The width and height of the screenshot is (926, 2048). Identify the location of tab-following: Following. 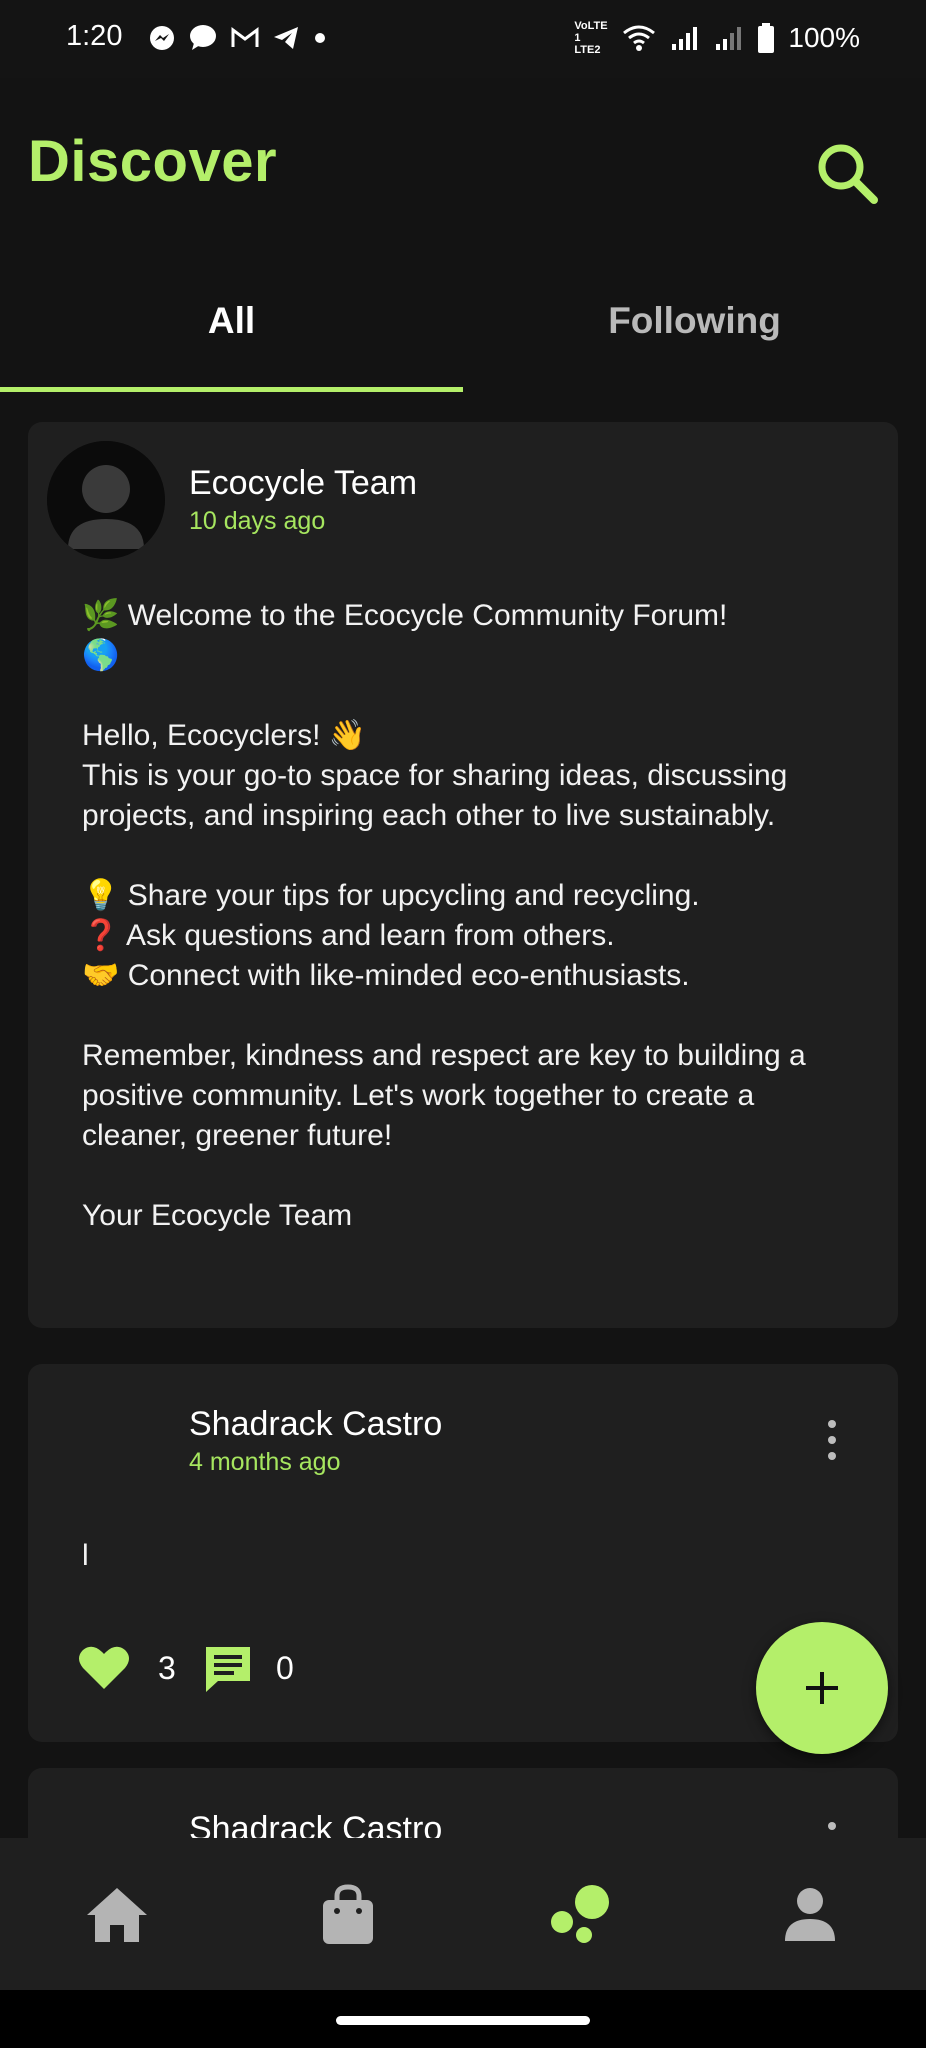
(694, 321).